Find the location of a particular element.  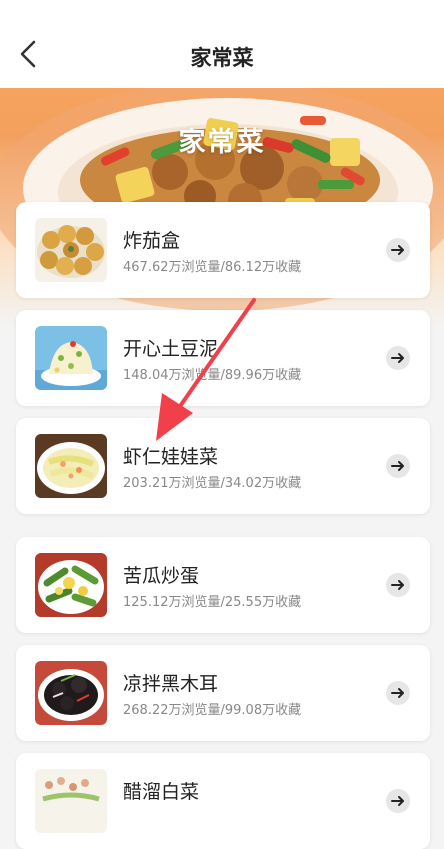

recipe-name: 炸茄盒 is located at coordinates (152, 241).